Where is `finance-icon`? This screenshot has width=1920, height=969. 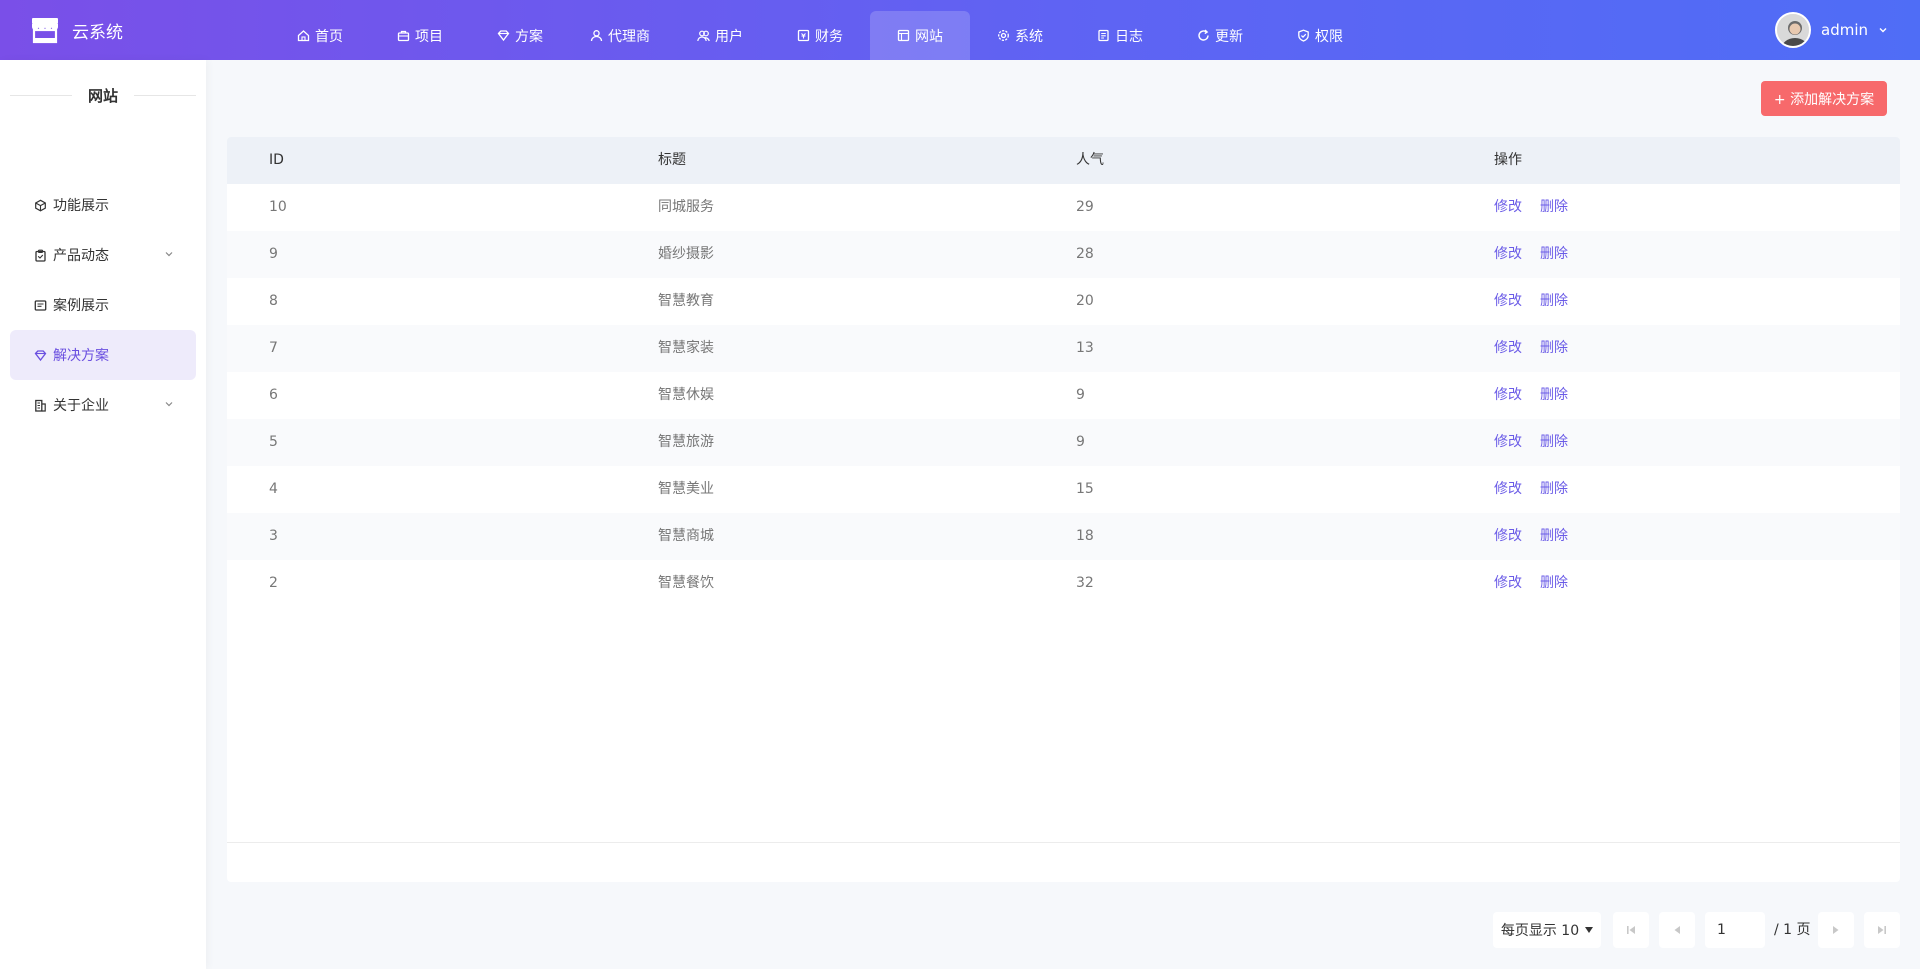 finance-icon is located at coordinates (803, 35).